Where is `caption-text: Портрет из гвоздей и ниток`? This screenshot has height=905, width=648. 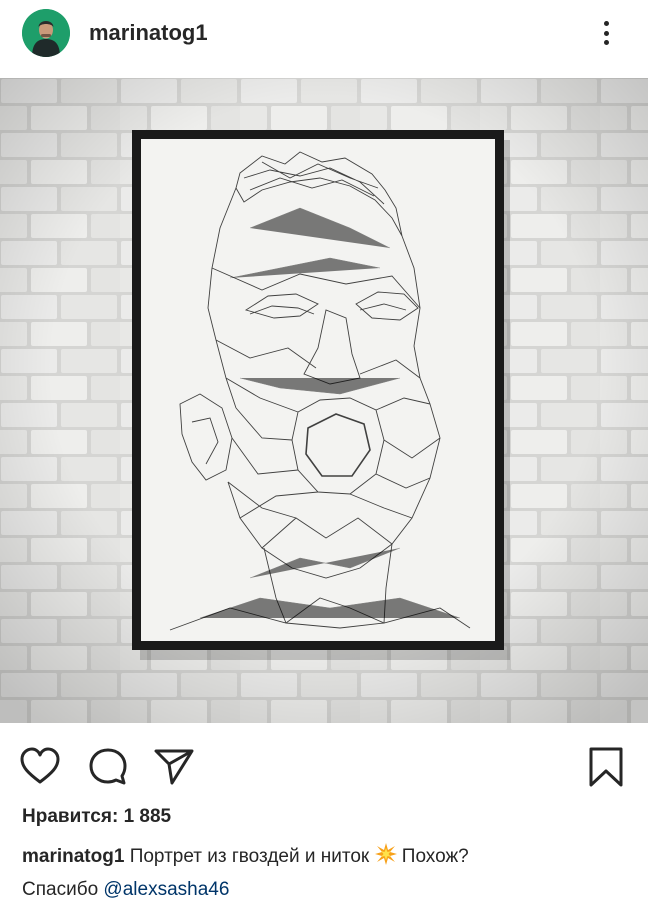
caption-text: Портрет из гвоздей и ниток is located at coordinates (249, 856).